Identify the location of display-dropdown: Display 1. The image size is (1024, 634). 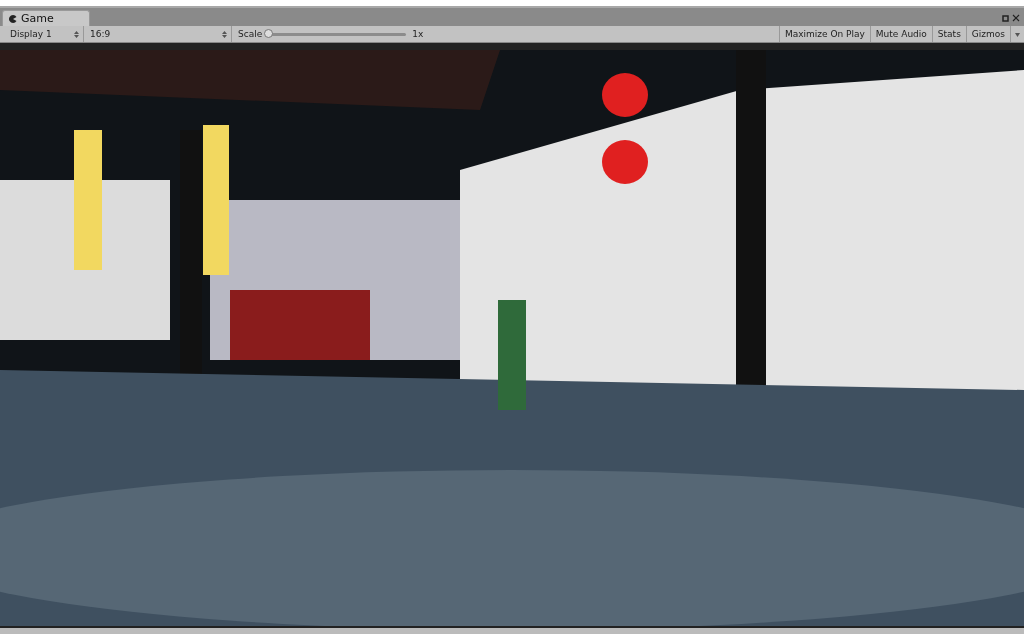
(44, 34).